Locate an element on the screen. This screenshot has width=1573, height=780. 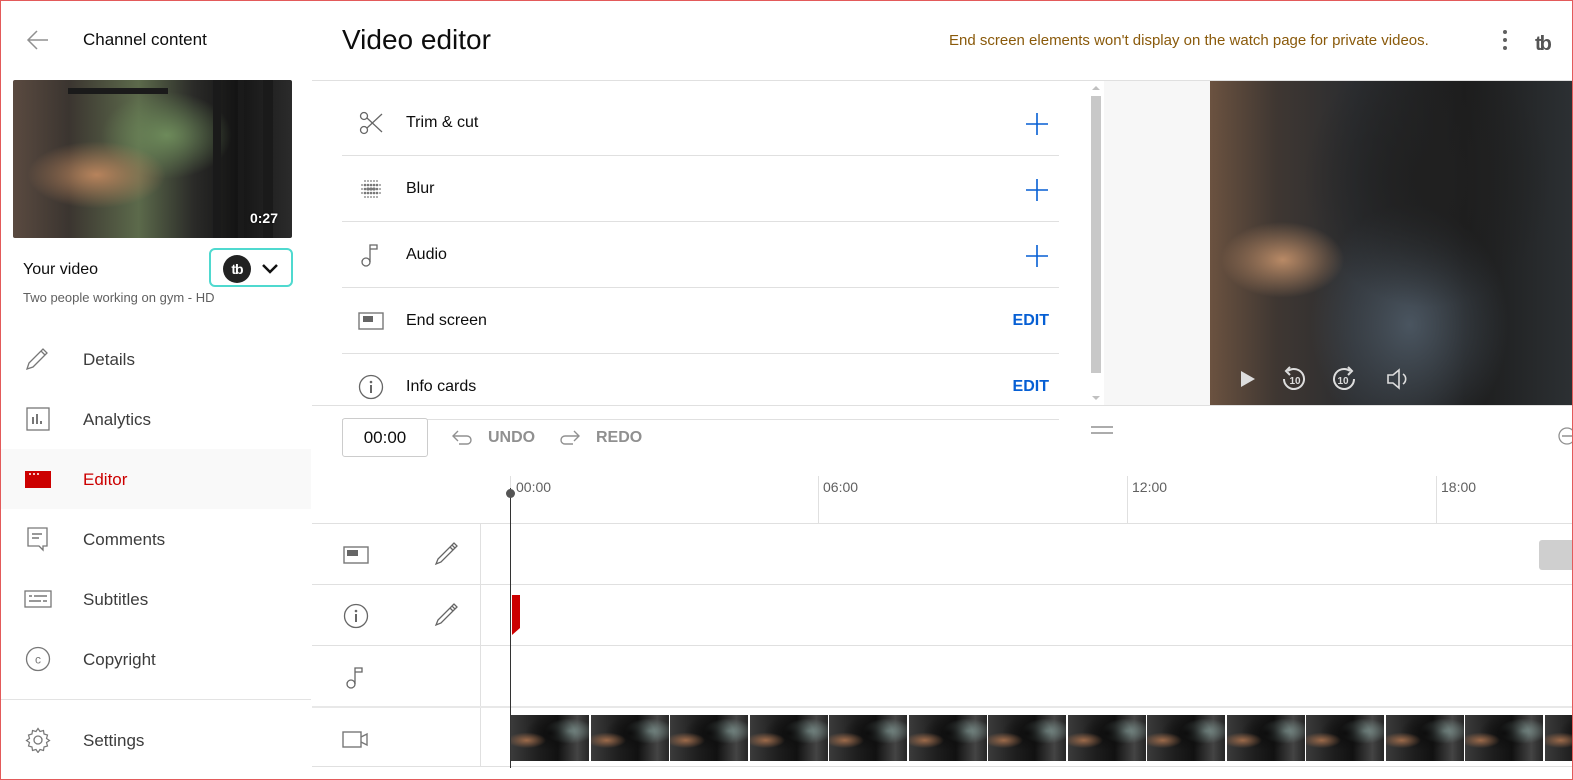
your-video-label: Your video is located at coordinates (61, 269).